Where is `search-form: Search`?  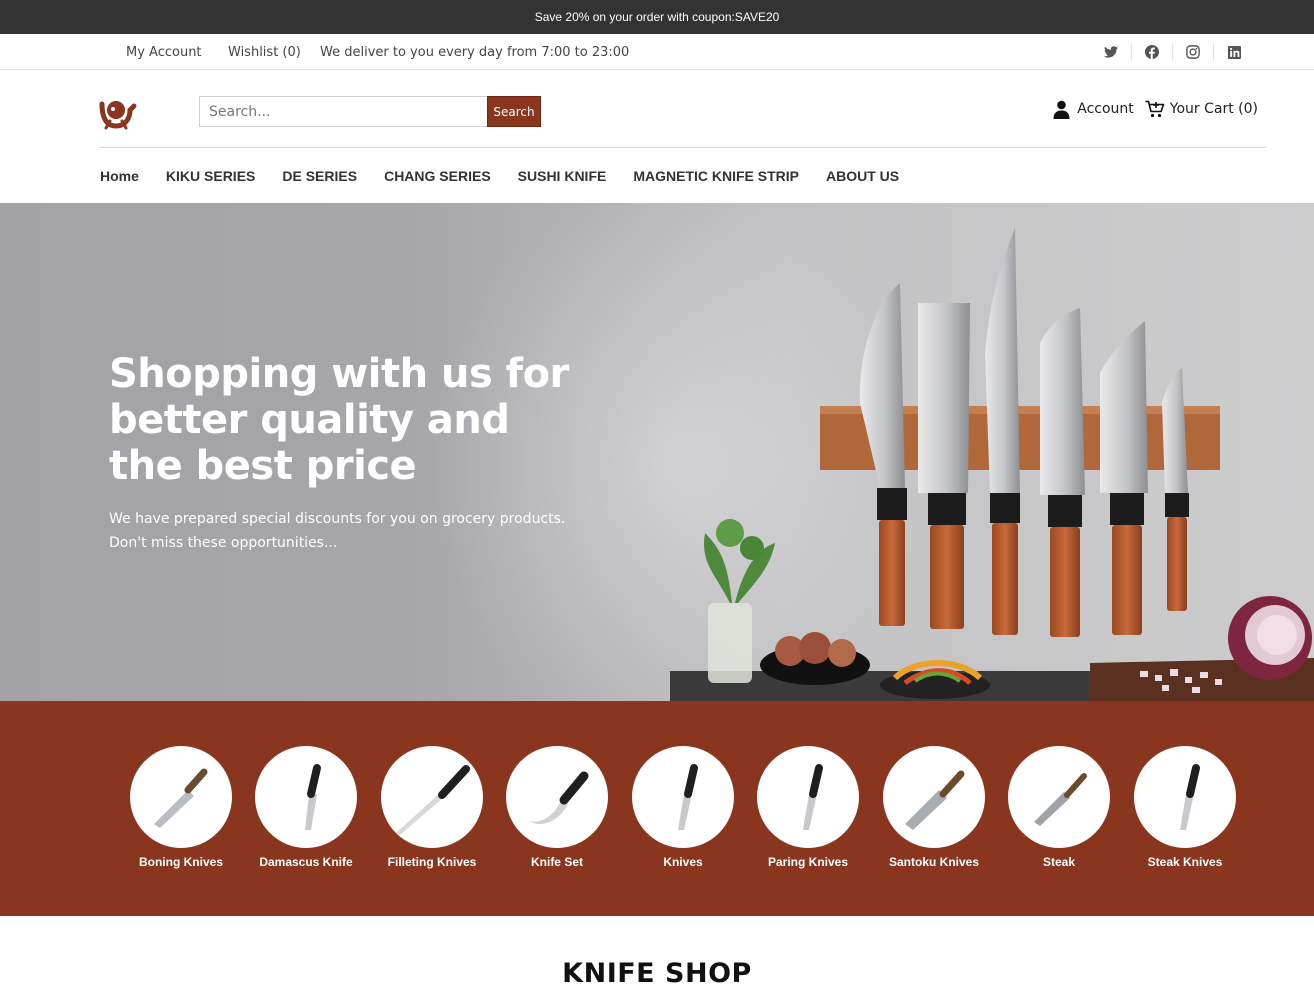
search-form: Search is located at coordinates (370, 111).